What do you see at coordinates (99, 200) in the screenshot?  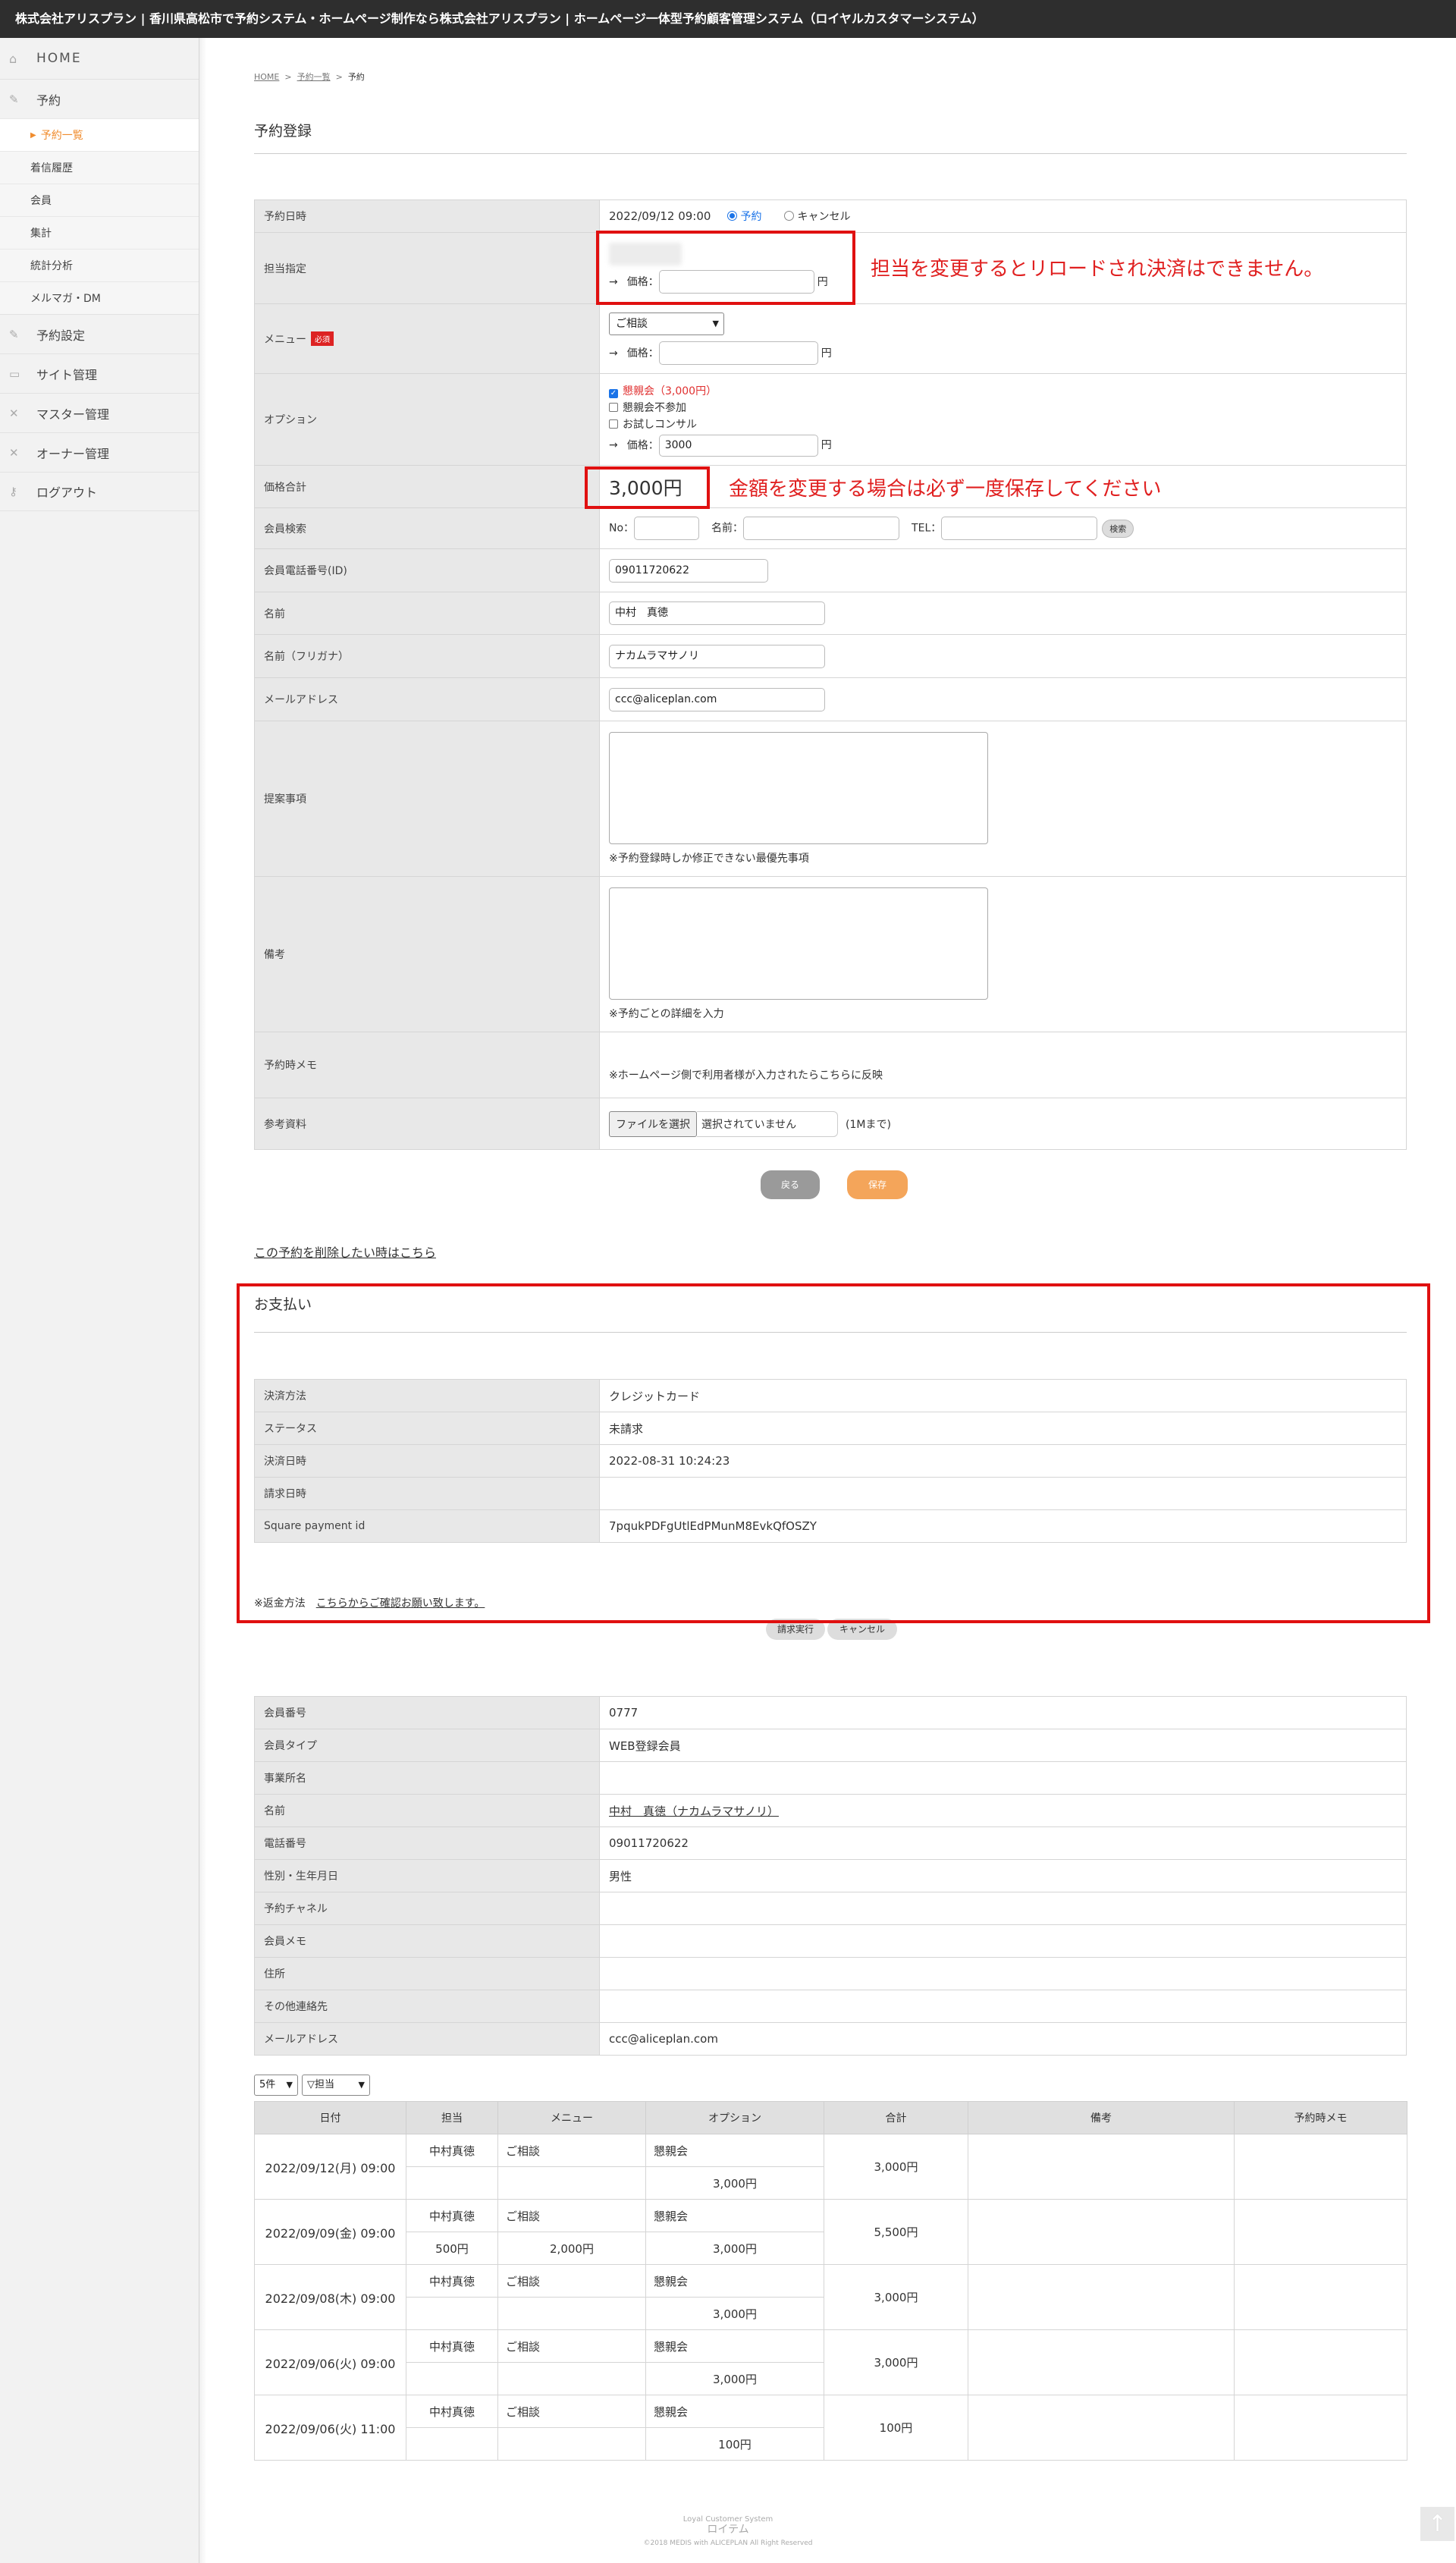 I see `sidebar-item-members: 会員` at bounding box center [99, 200].